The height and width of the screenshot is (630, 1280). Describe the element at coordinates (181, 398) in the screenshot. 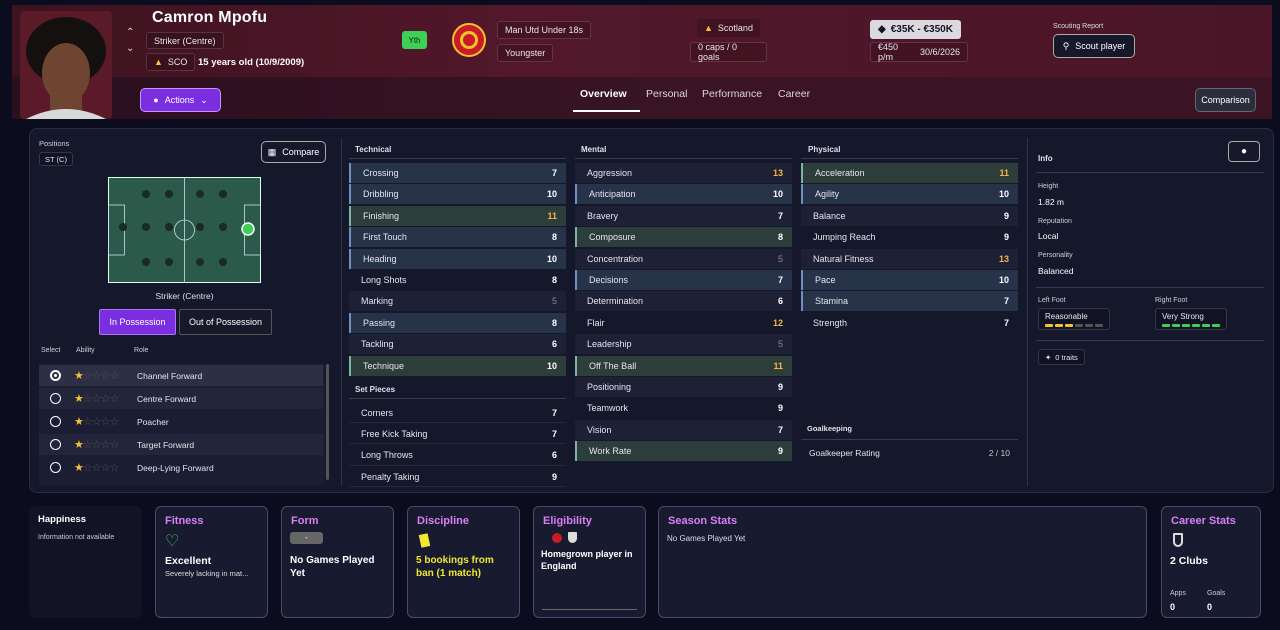

I see `role-item: ★☆☆☆☆ Centre Forward` at that location.